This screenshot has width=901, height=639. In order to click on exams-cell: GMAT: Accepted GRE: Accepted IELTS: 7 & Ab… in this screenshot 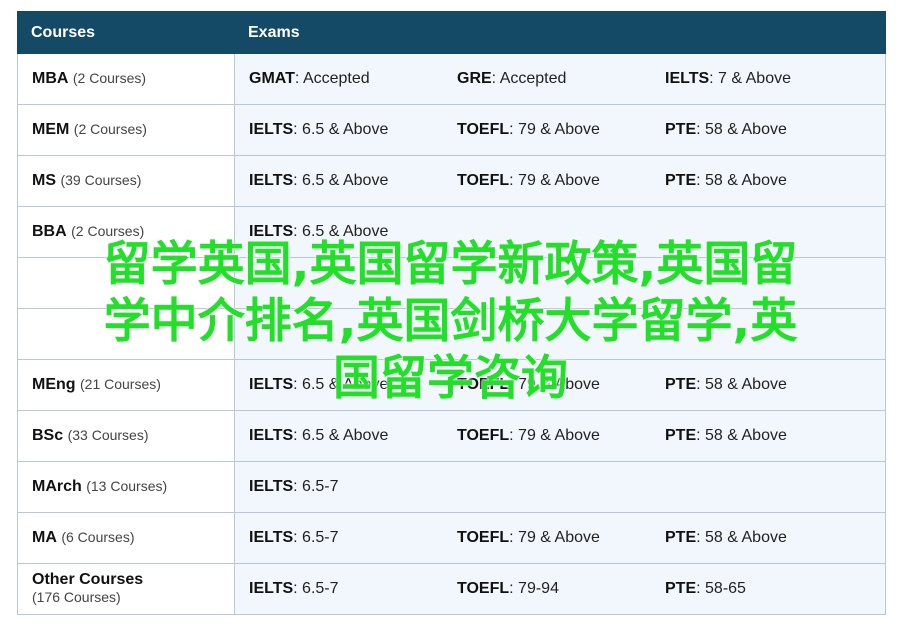, I will do `click(560, 79)`.